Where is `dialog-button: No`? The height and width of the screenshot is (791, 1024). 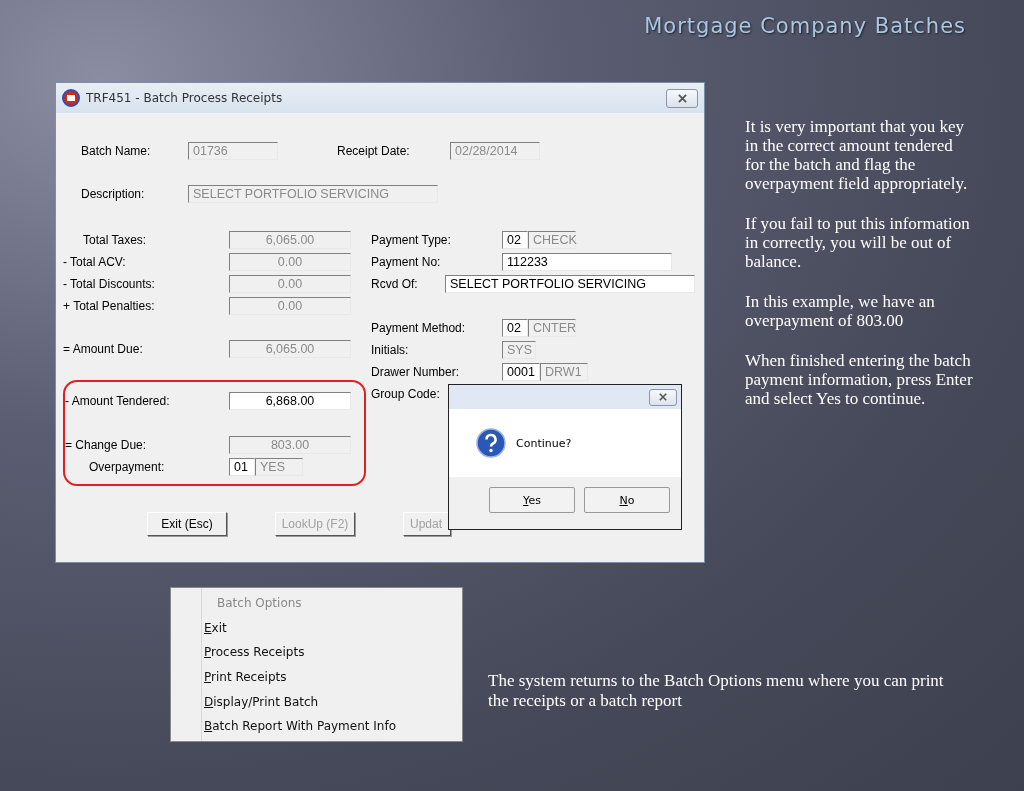 dialog-button: No is located at coordinates (627, 500).